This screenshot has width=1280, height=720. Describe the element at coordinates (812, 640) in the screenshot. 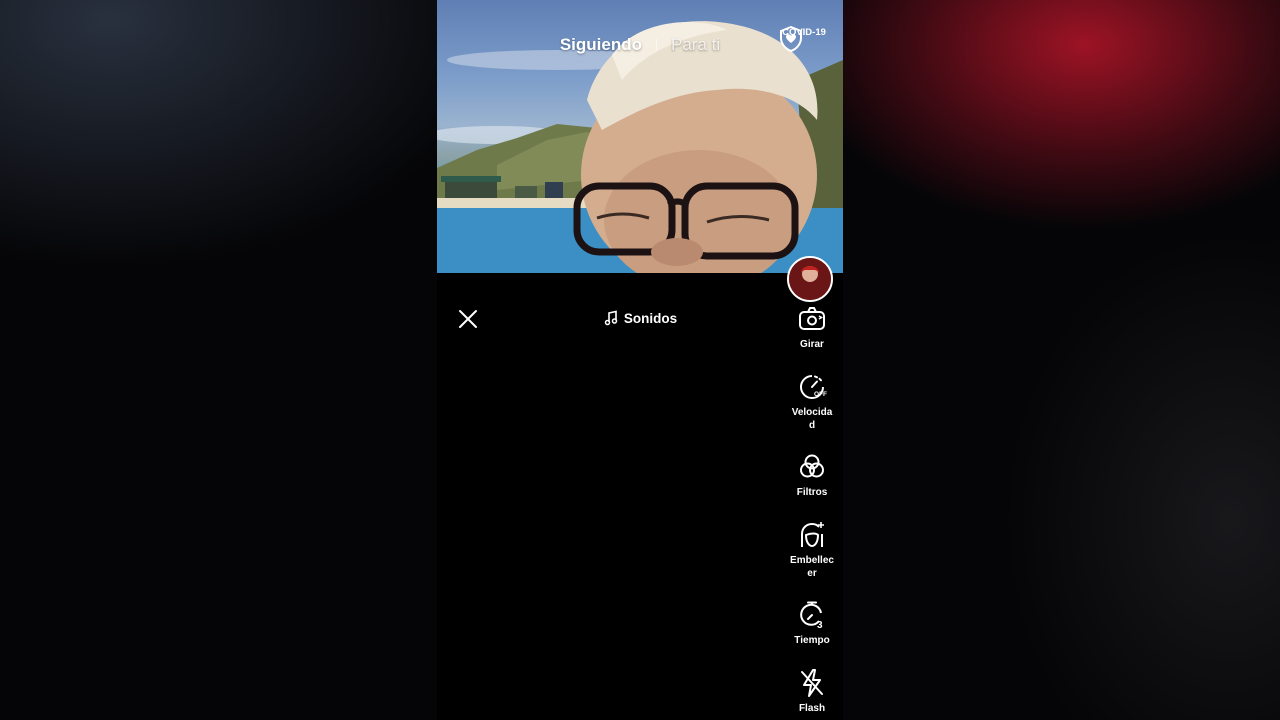

I see `tool-timer-label: Tiempo` at that location.